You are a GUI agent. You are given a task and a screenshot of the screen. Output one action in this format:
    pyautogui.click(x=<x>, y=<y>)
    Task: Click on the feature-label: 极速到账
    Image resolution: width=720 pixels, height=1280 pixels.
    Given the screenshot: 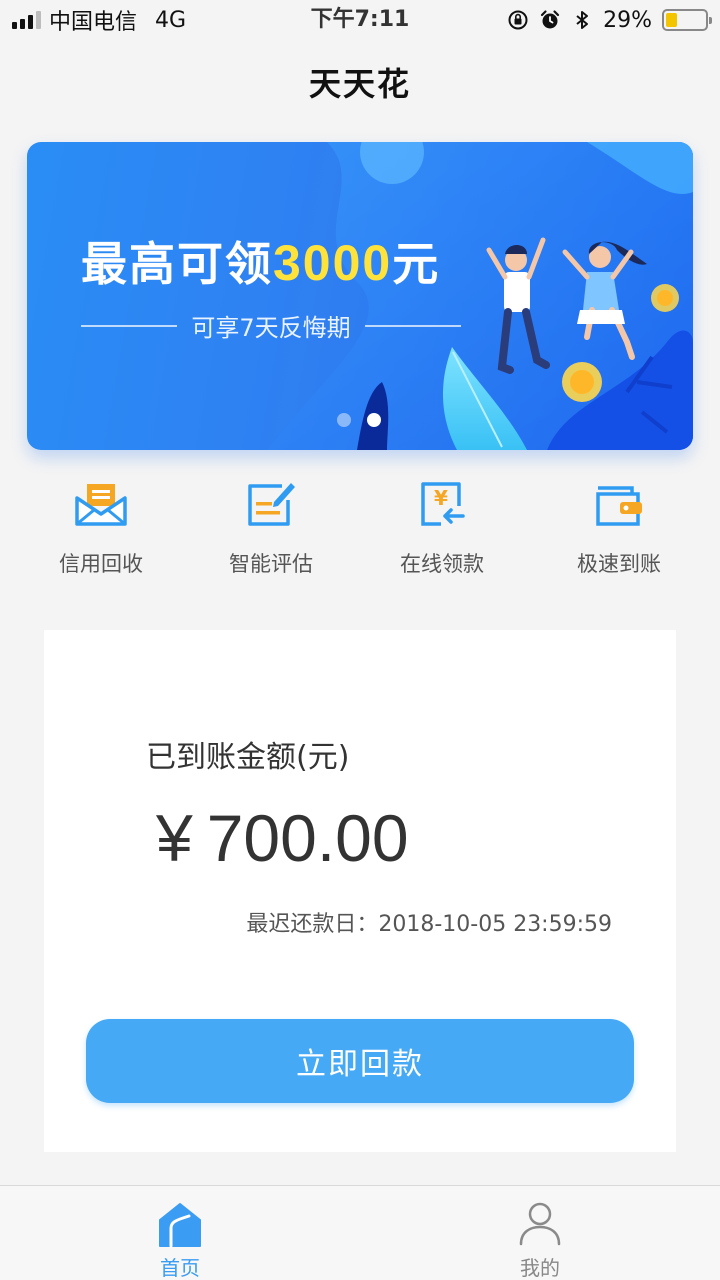 What is the action you would take?
    pyautogui.click(x=619, y=564)
    